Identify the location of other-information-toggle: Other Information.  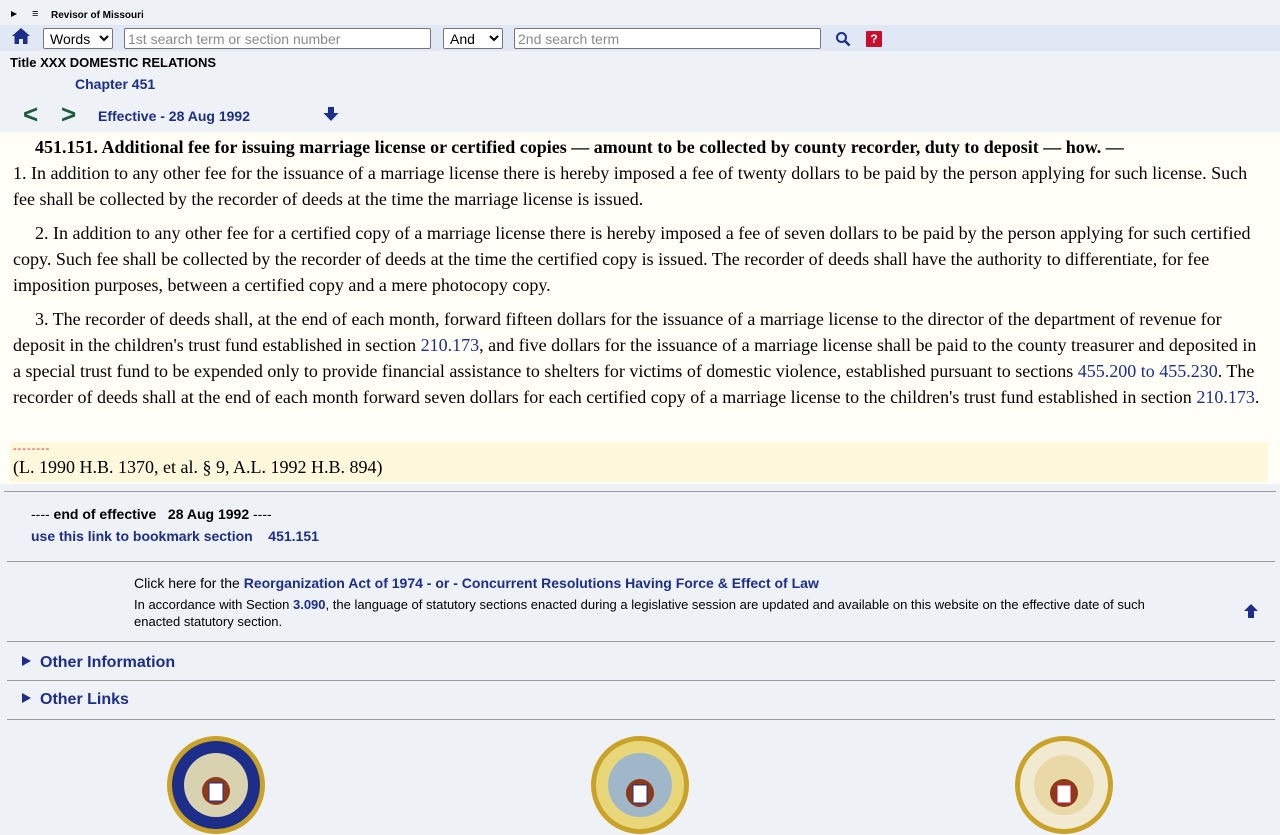
(98, 663).